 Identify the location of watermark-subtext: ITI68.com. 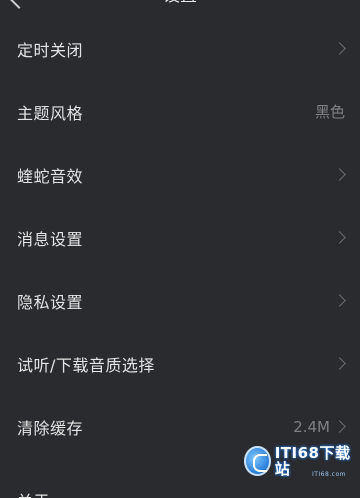
(328, 474).